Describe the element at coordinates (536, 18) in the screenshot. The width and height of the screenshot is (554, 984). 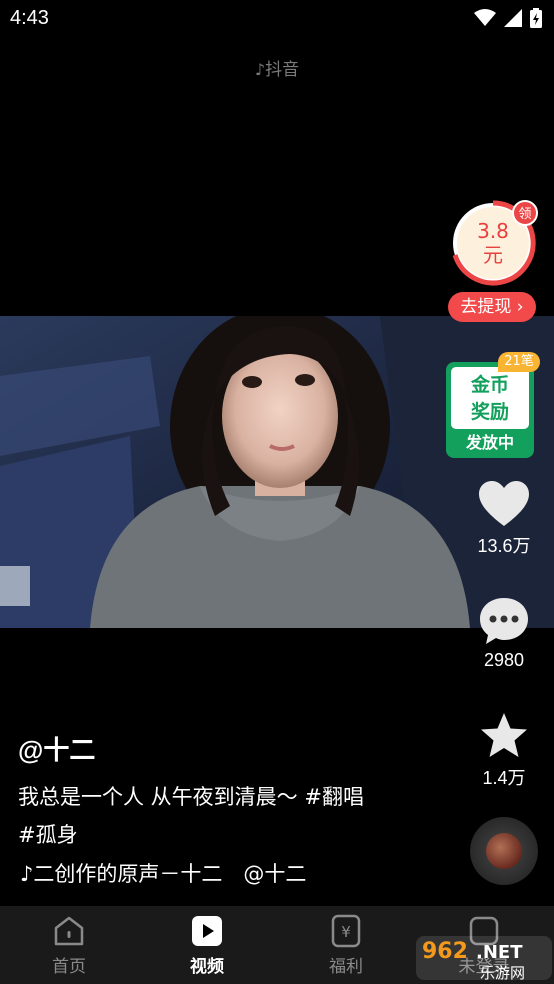
I see `battery-icon` at that location.